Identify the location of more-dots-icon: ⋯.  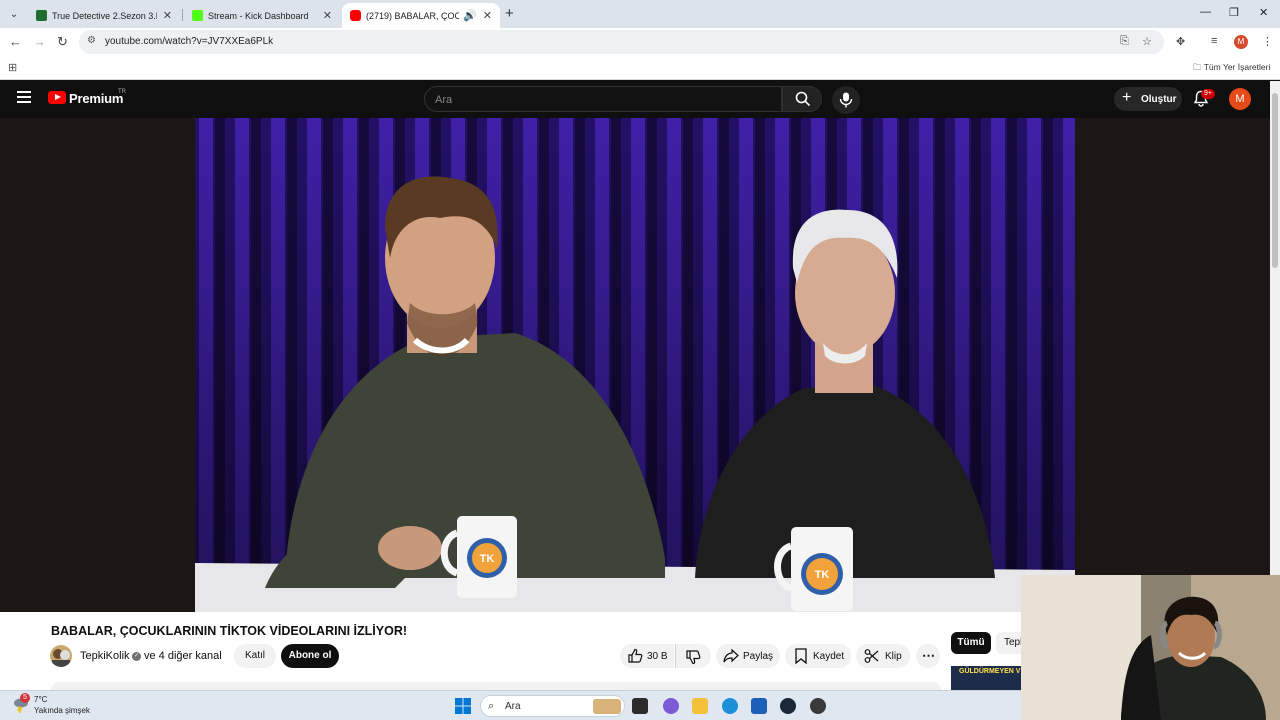
(928, 655).